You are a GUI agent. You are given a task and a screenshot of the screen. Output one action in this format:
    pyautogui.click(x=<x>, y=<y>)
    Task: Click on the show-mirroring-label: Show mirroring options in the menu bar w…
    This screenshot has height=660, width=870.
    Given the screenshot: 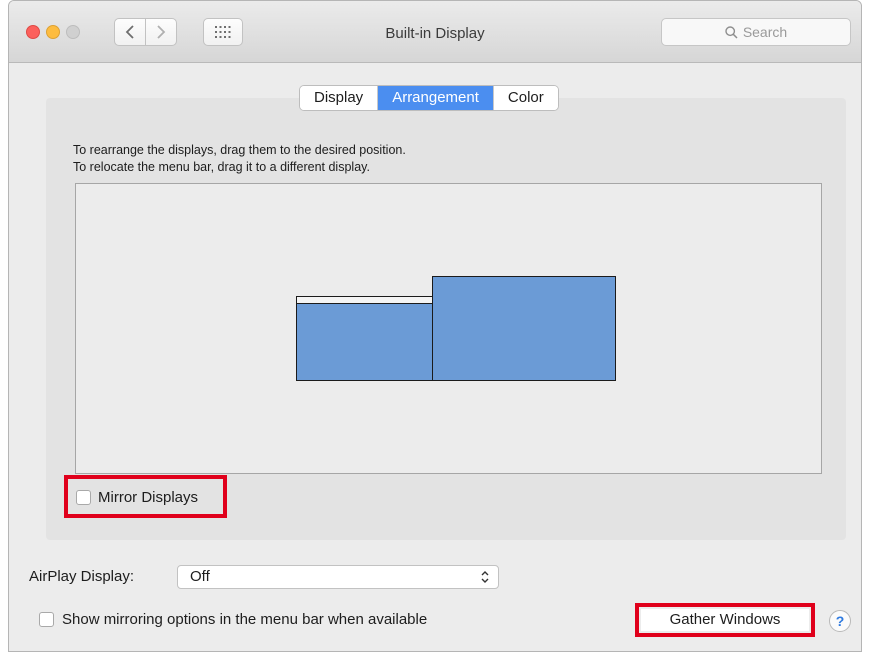 What is the action you would take?
    pyautogui.click(x=244, y=619)
    